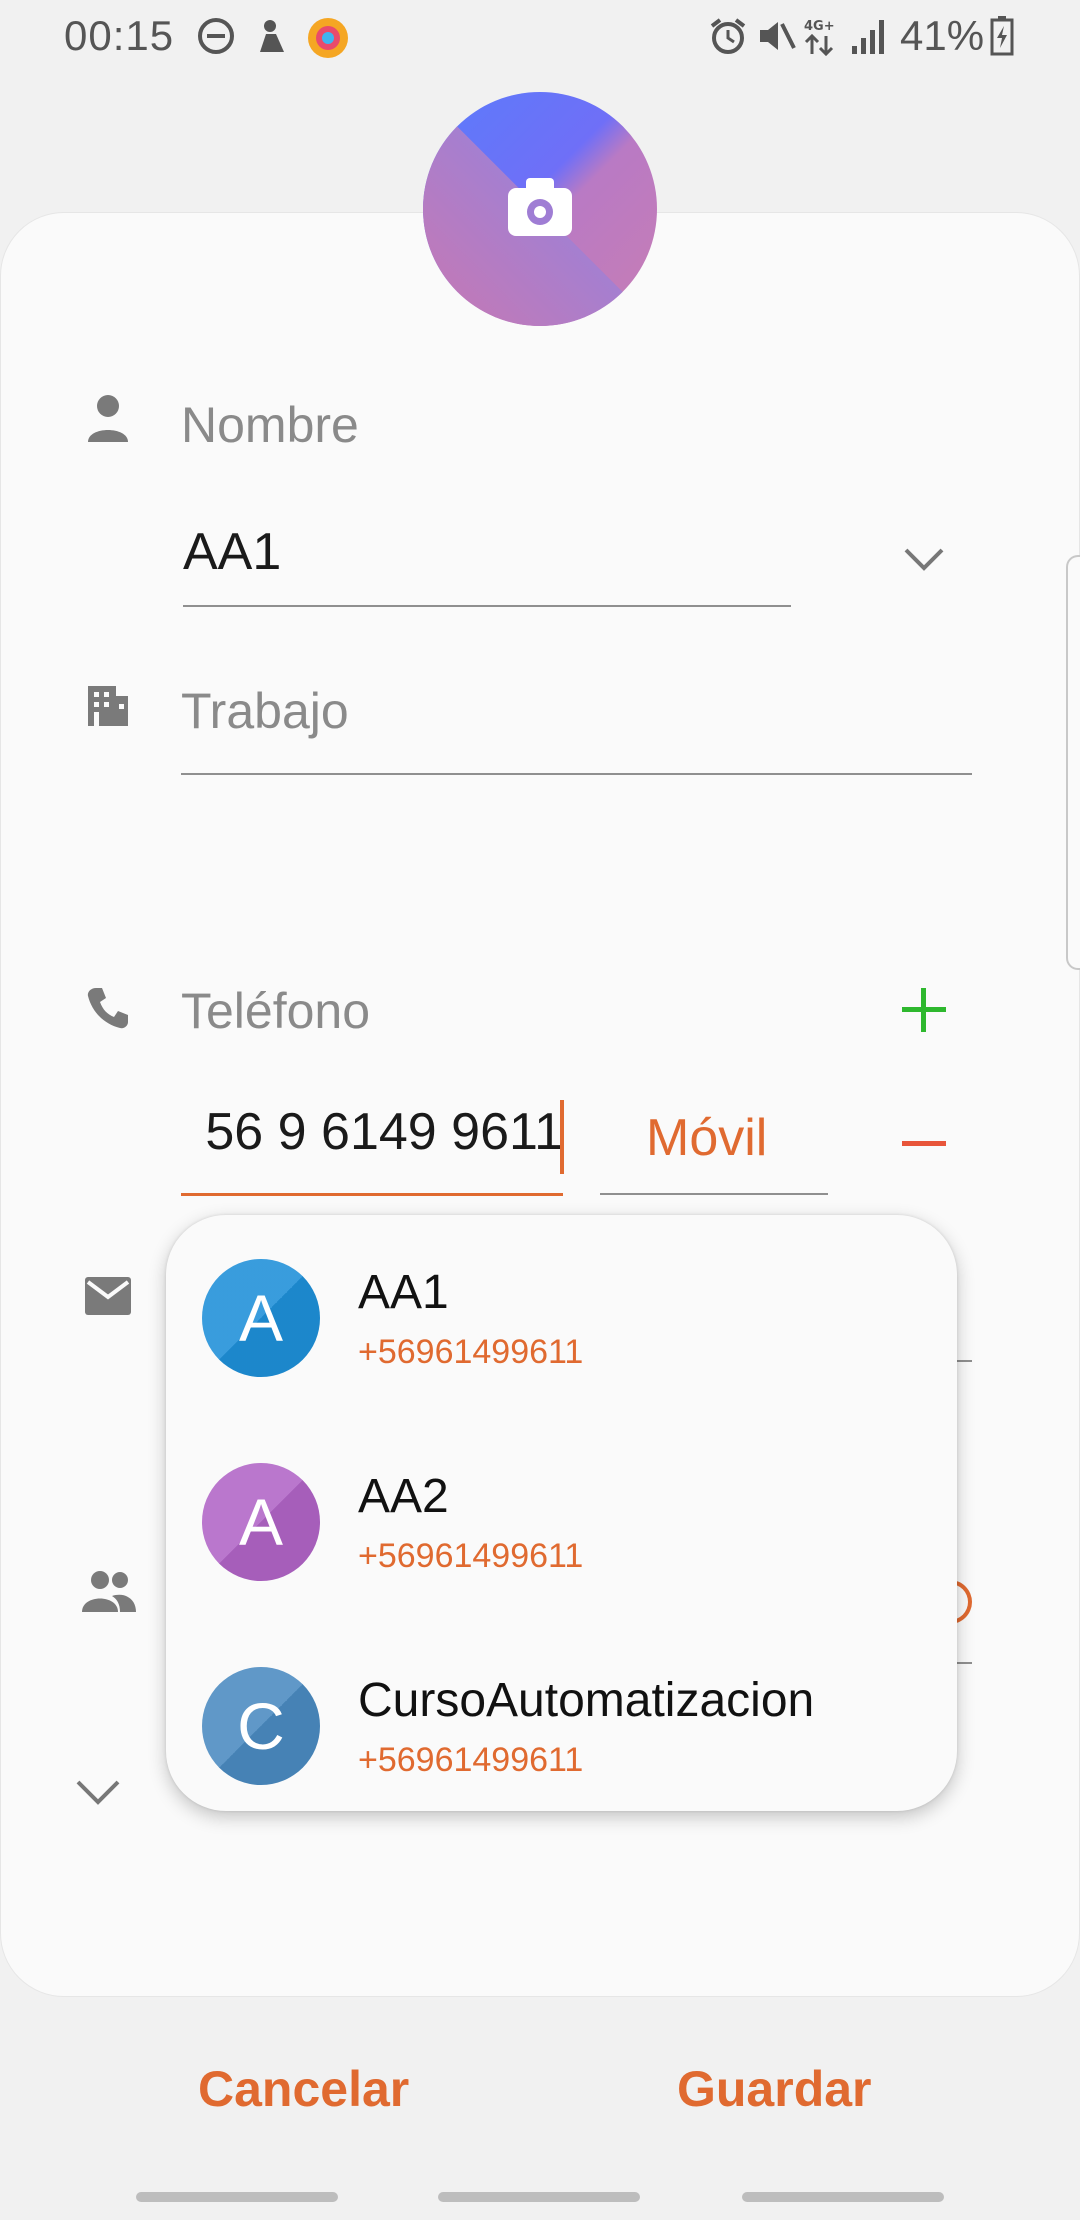 Image resolution: width=1080 pixels, height=2220 pixels. What do you see at coordinates (232, 552) in the screenshot?
I see `name-input: AA1` at bounding box center [232, 552].